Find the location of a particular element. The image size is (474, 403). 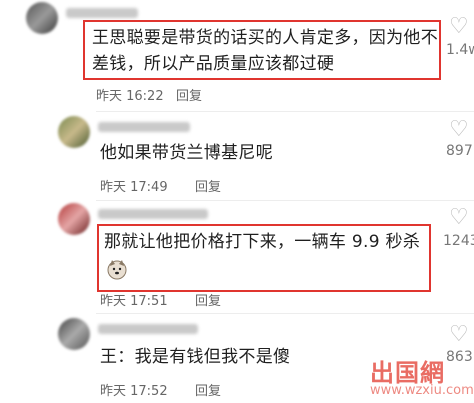

comment-text: 王：我是有钱但我不是傻 is located at coordinates (195, 357).